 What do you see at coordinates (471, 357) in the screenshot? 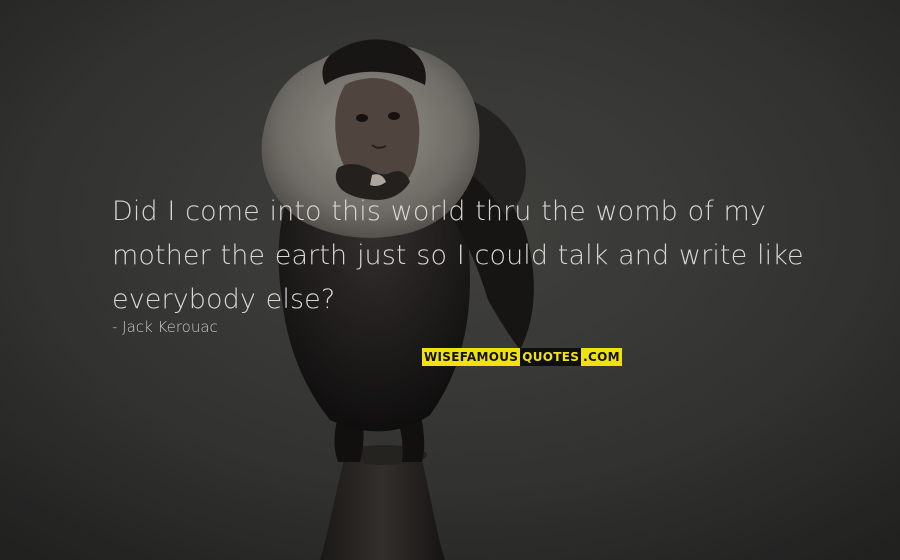
I see `watermark-part-1: WISEFAMOUS` at bounding box center [471, 357].